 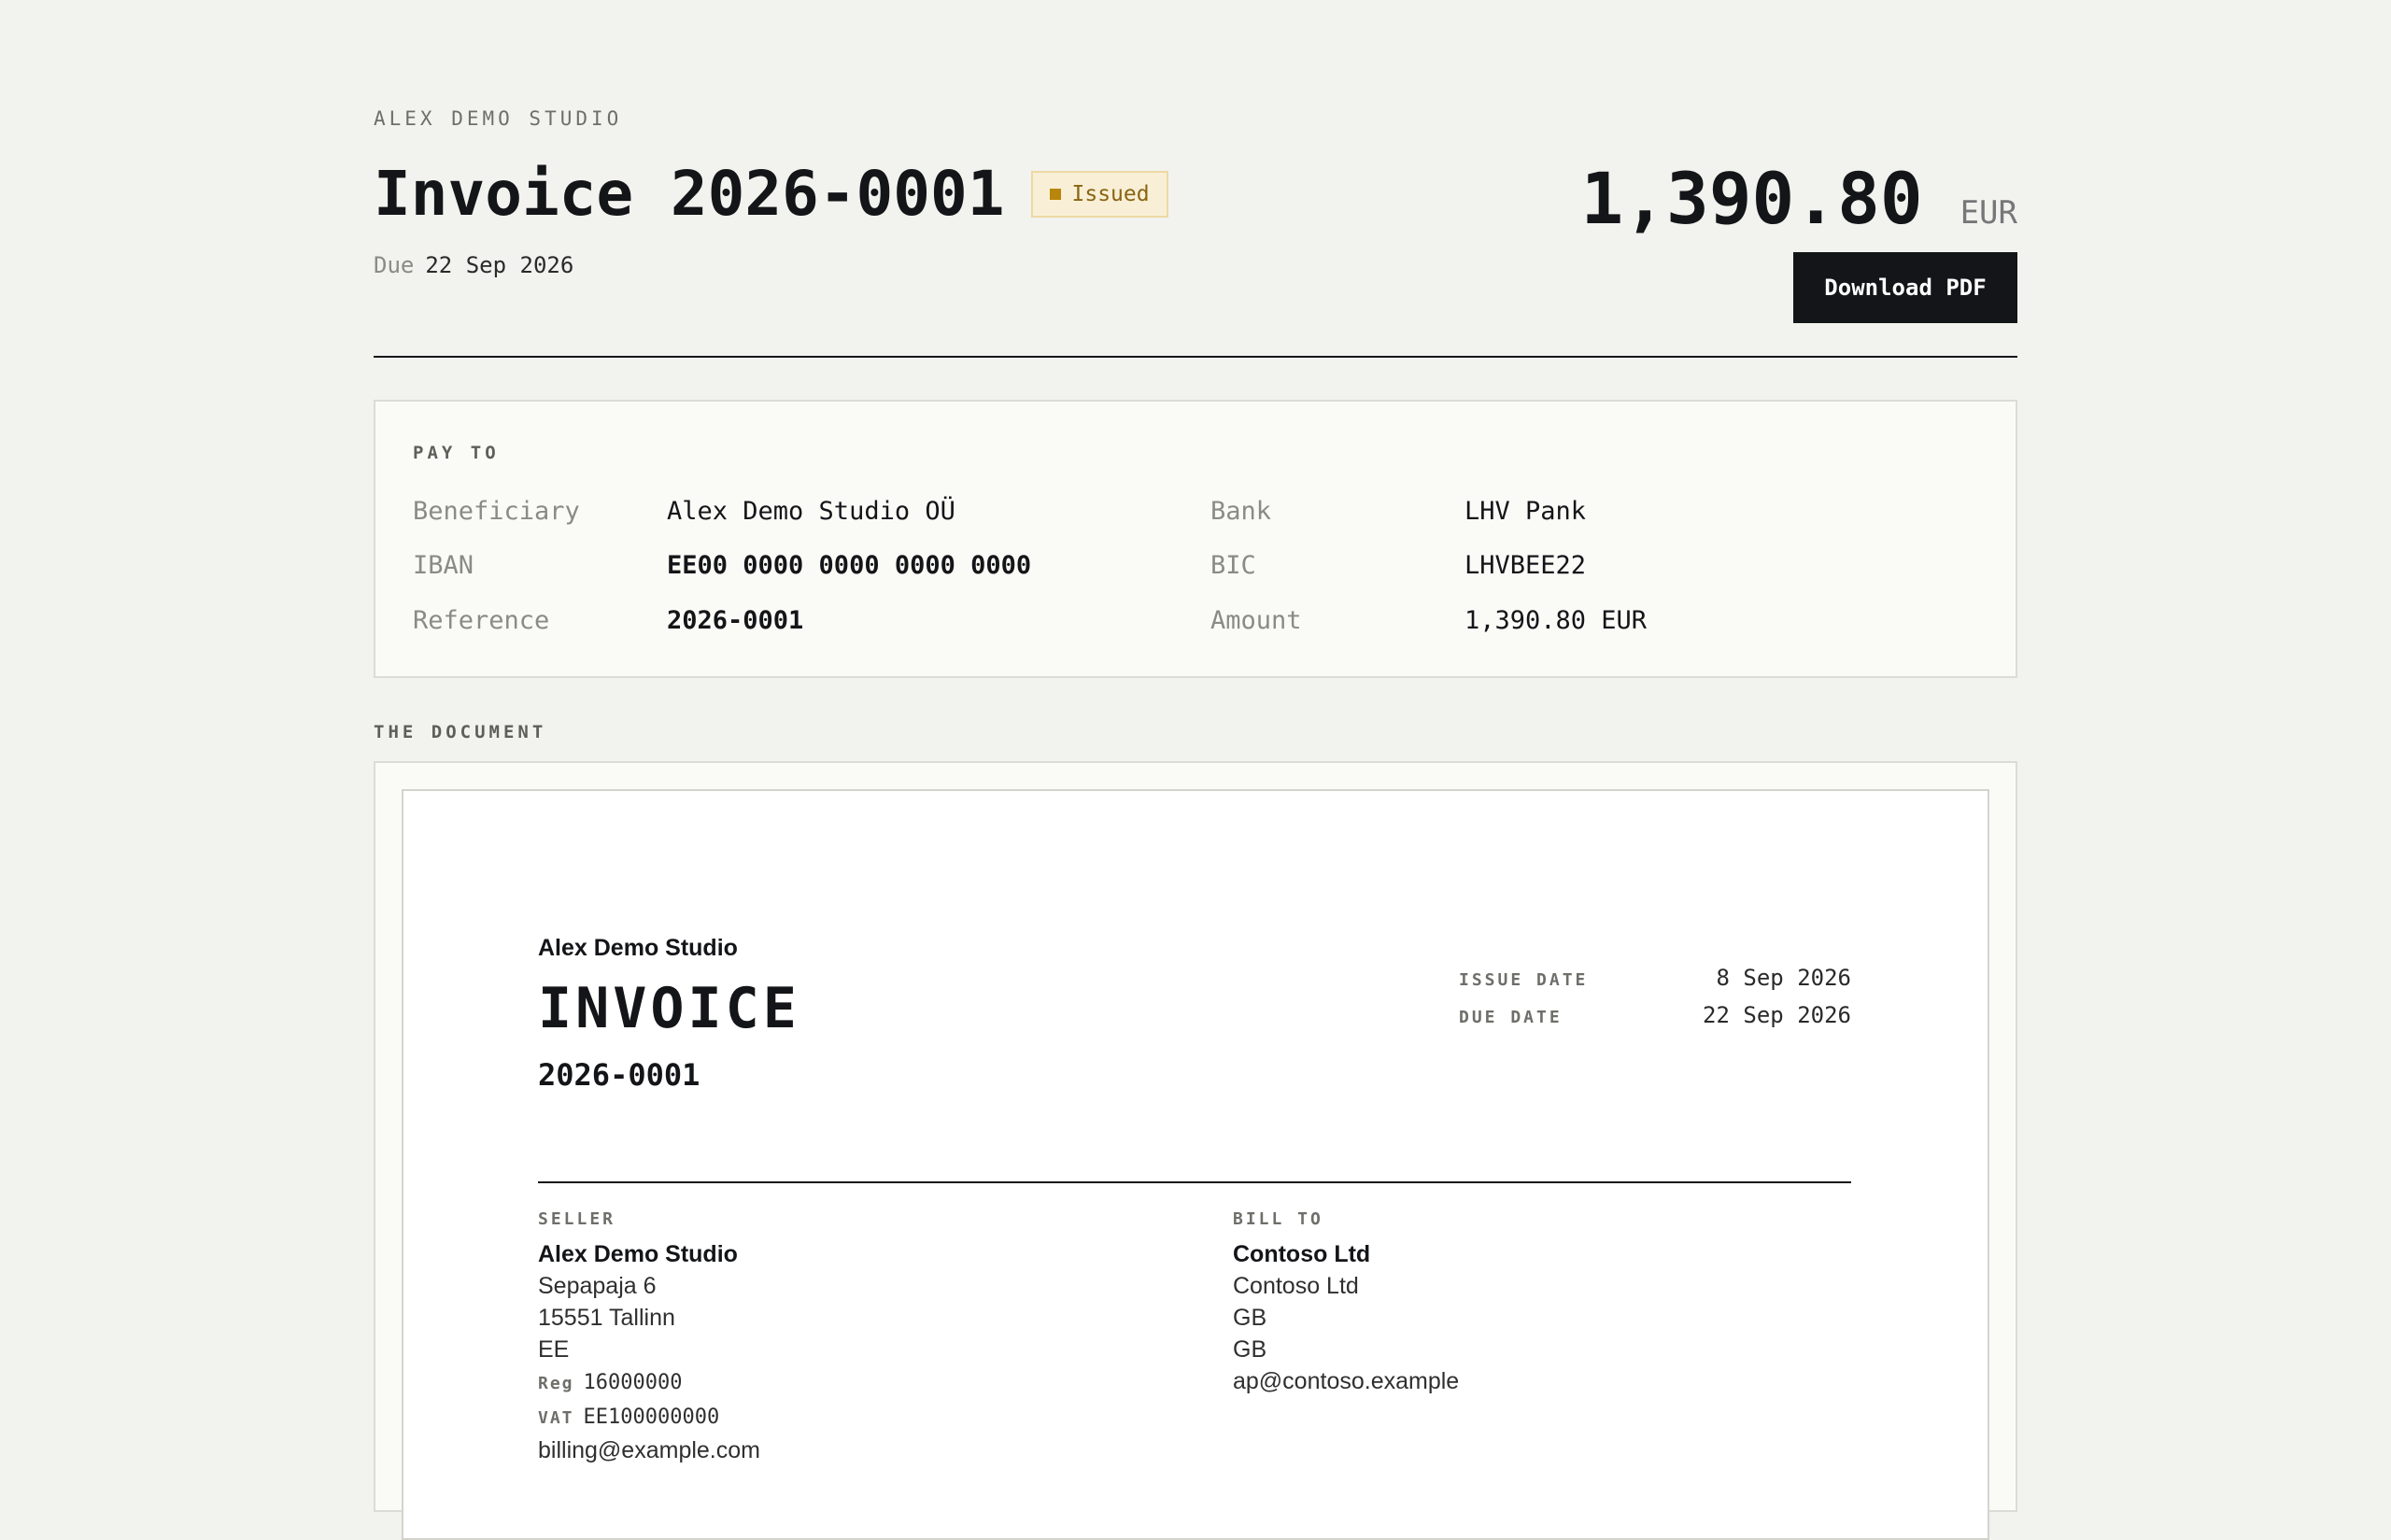 What do you see at coordinates (811, 511) in the screenshot?
I see `beneficiary-value: Alex Demo Studio OÜ` at bounding box center [811, 511].